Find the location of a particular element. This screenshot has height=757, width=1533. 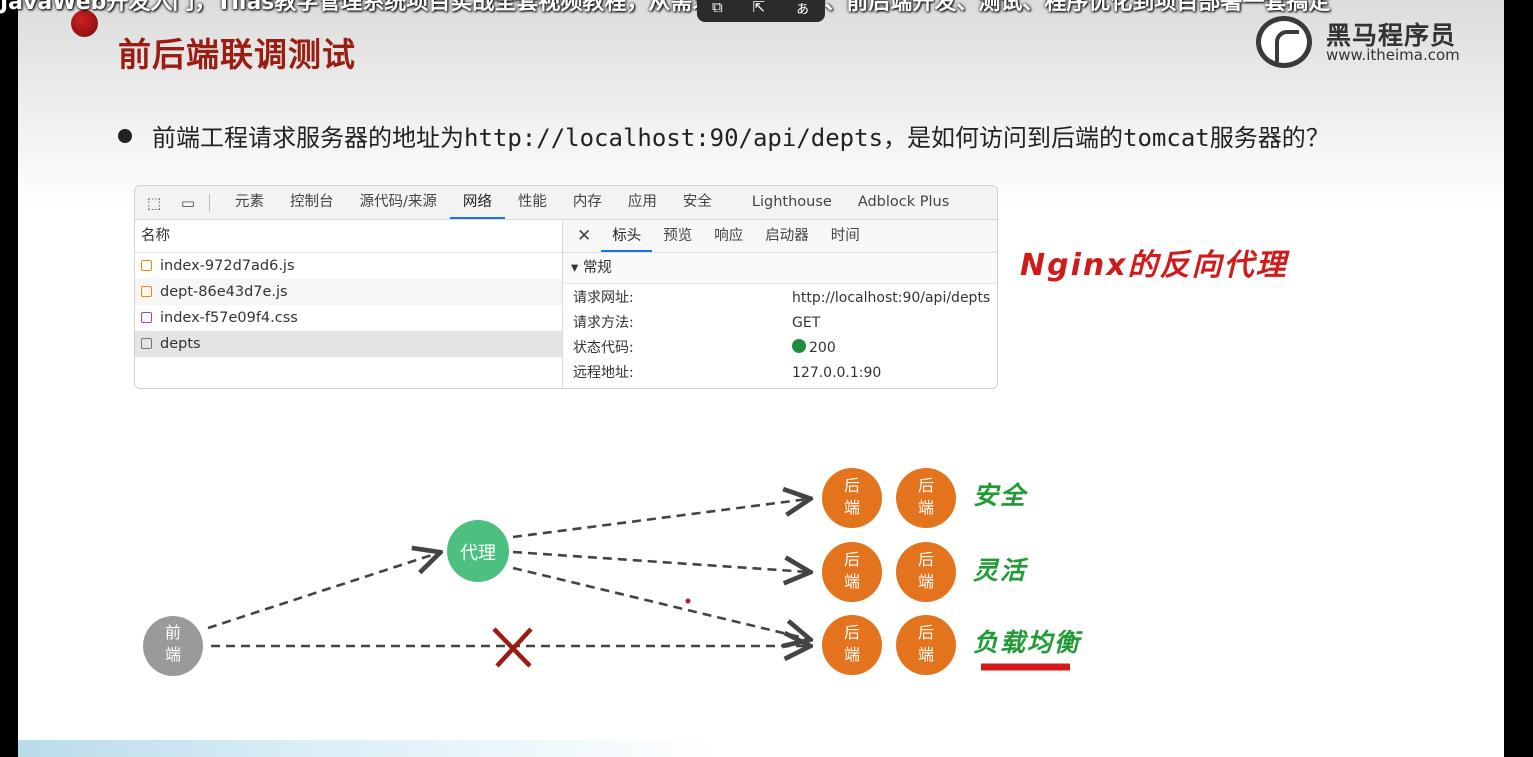

right-letterbox is located at coordinates (1518, 378).